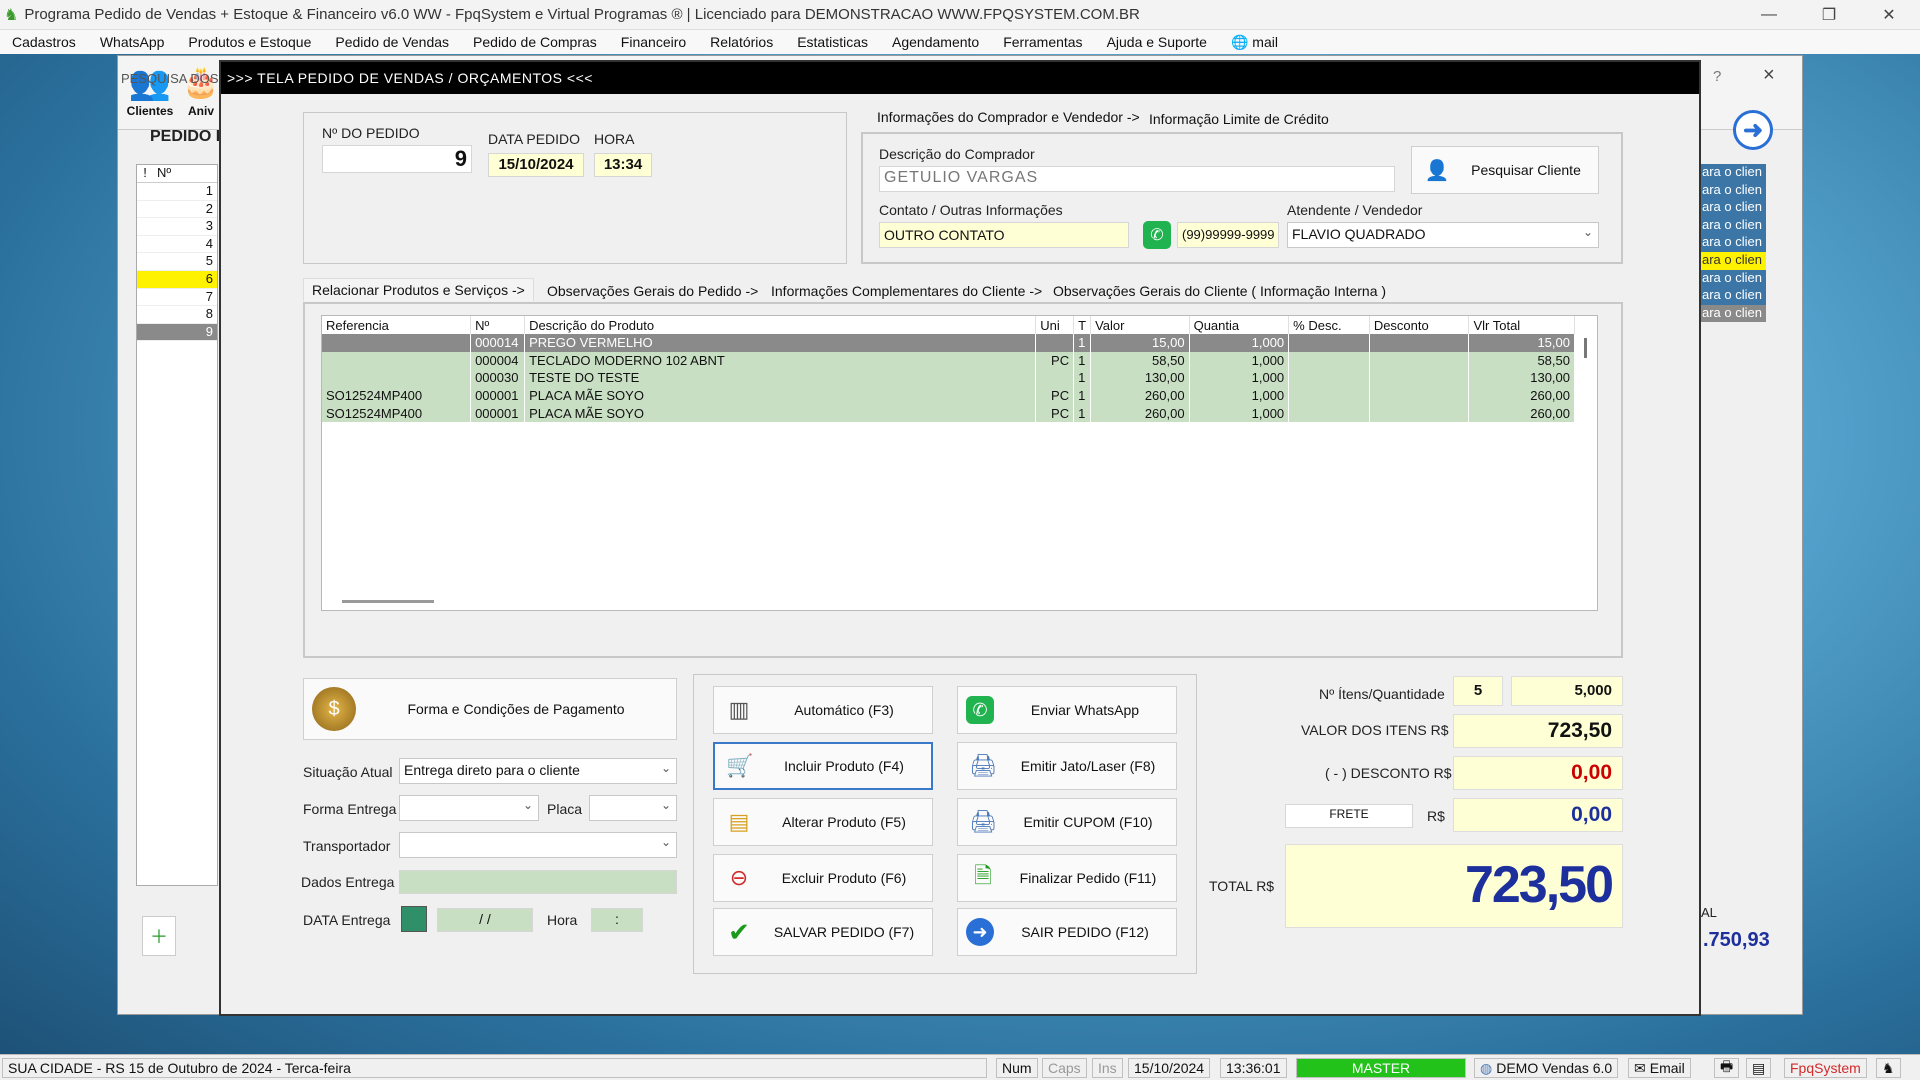 This screenshot has height=1080, width=1920. I want to click on list-item: 8, so click(177, 315).